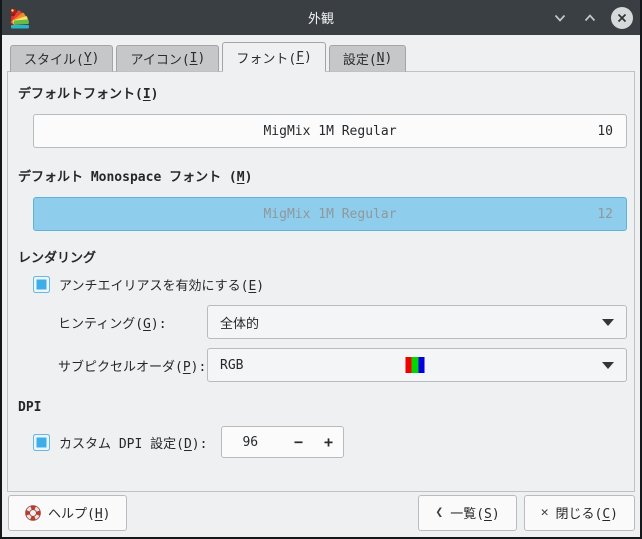  I want to click on chevron-up-icon, so click(589, 17).